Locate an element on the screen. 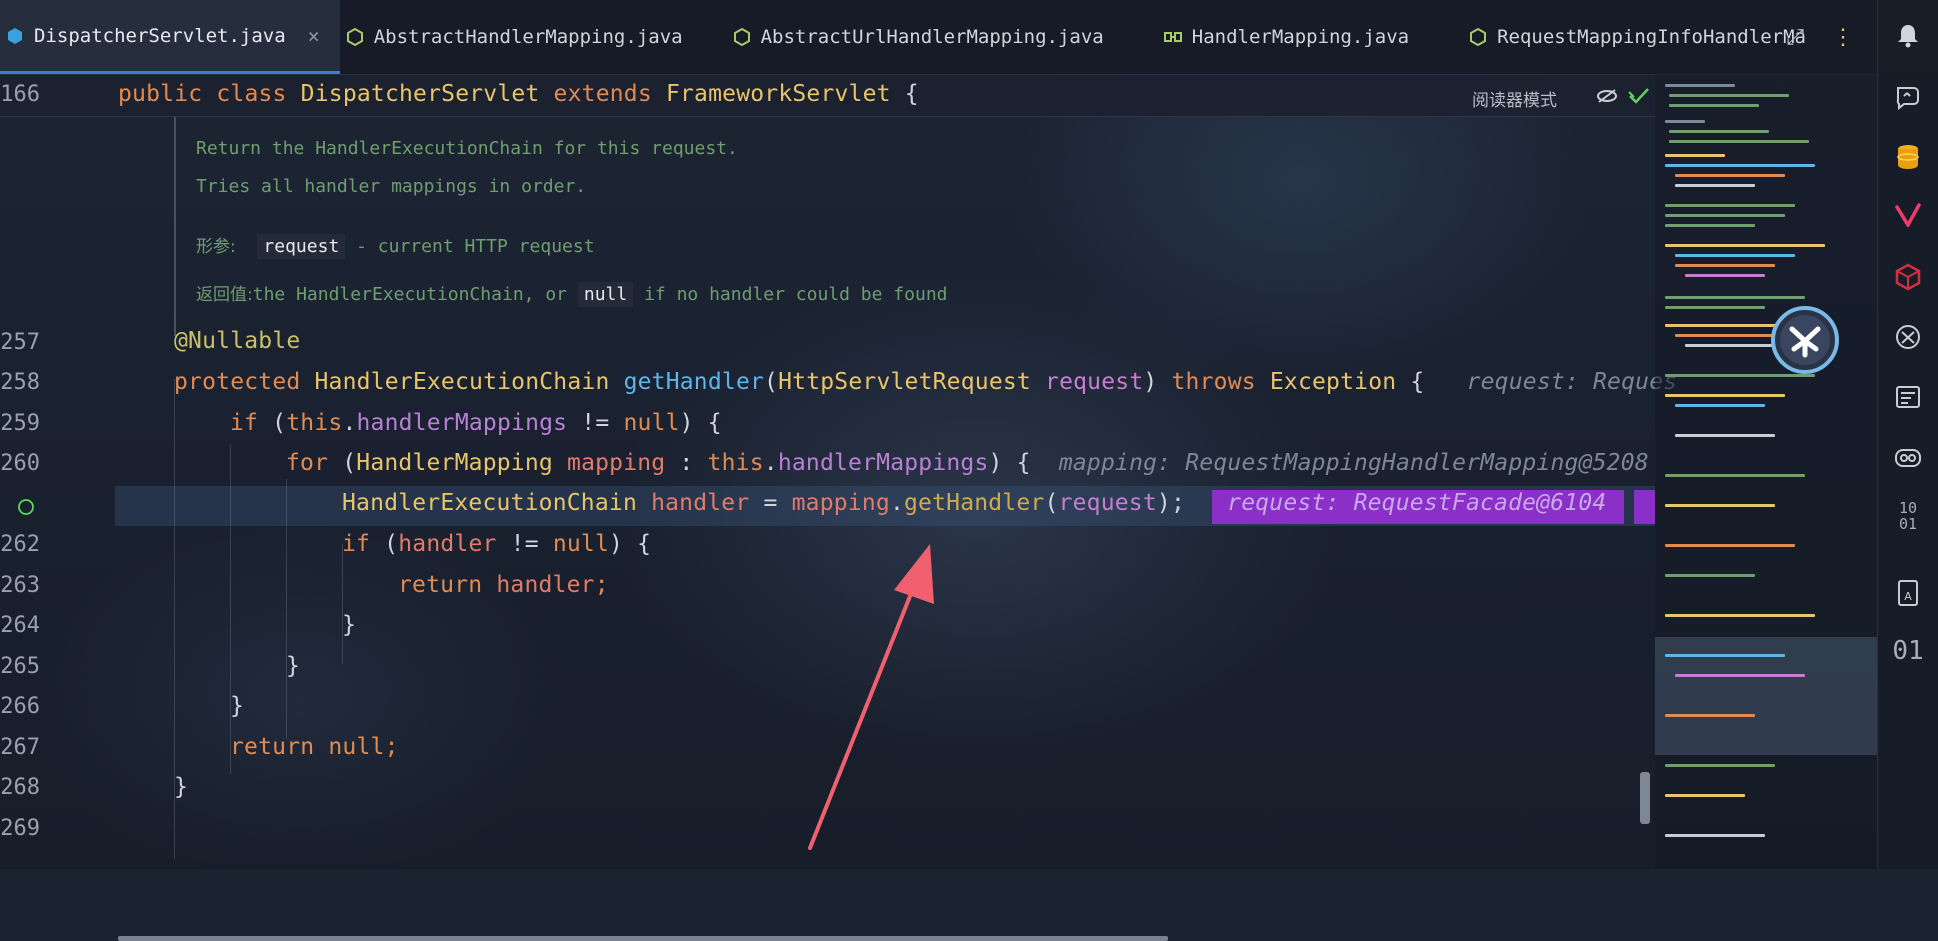  terminal-log-icon is located at coordinates (1908, 397).